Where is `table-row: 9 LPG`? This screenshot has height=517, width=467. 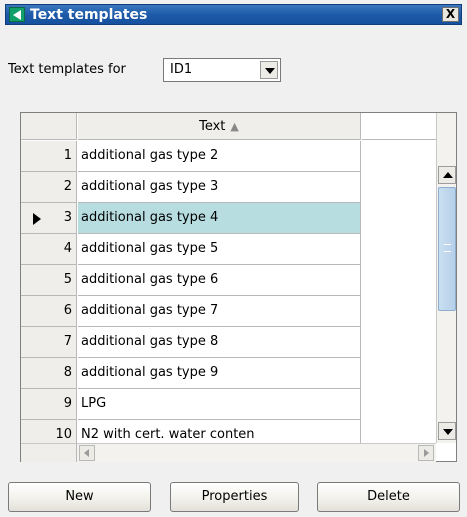 table-row: 9 LPG is located at coordinates (228, 404).